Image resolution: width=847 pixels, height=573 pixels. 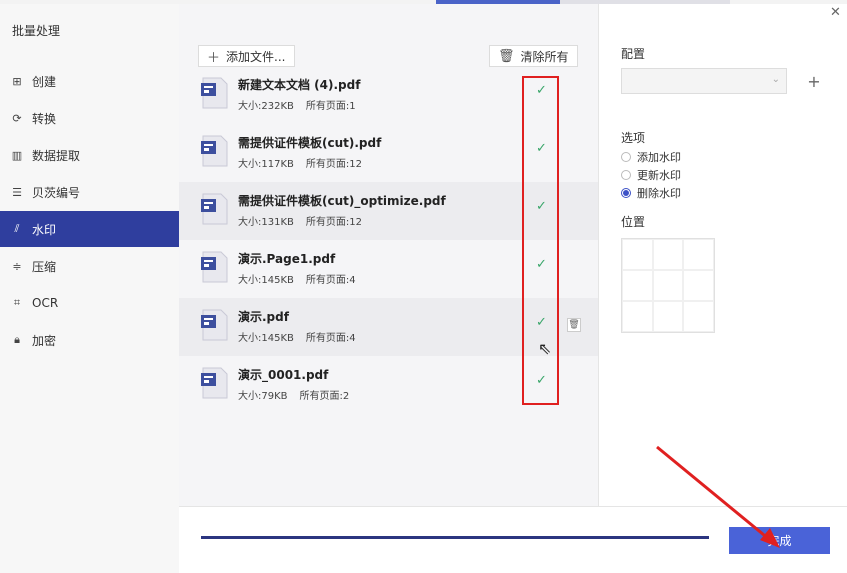 I want to click on sidebar-item-create: ⊞ 创建, so click(x=89, y=81).